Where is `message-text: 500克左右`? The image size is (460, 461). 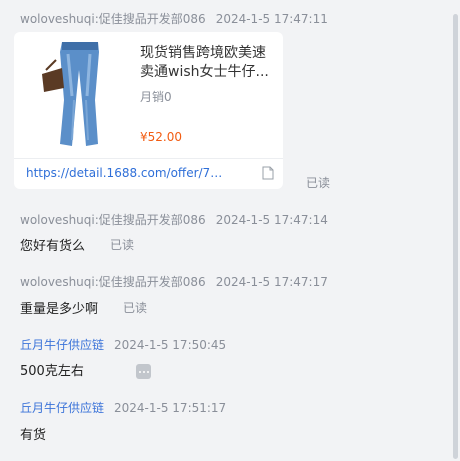 message-text: 500克左右 is located at coordinates (52, 369).